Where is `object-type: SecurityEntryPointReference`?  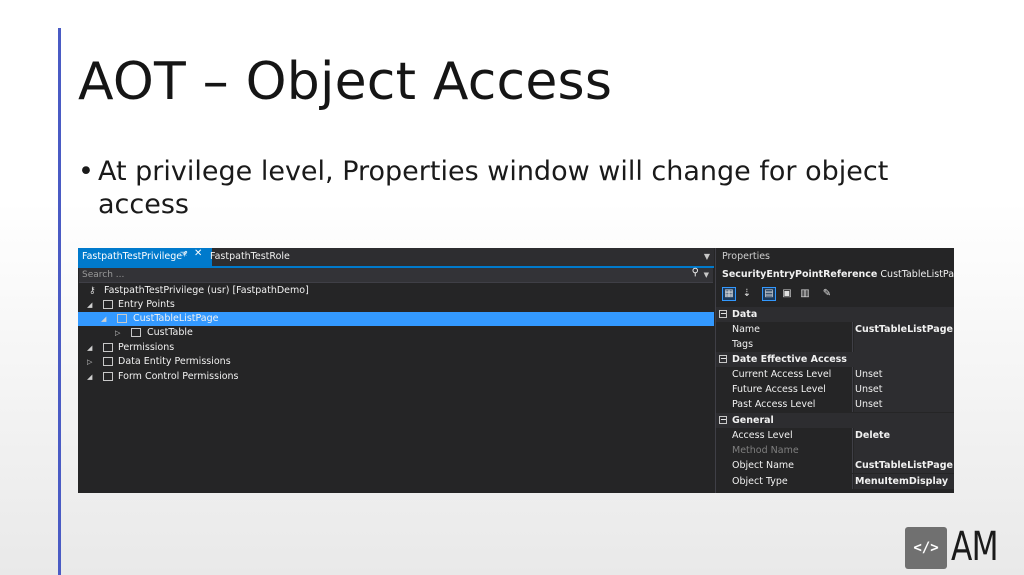 object-type: SecurityEntryPointReference is located at coordinates (800, 274).